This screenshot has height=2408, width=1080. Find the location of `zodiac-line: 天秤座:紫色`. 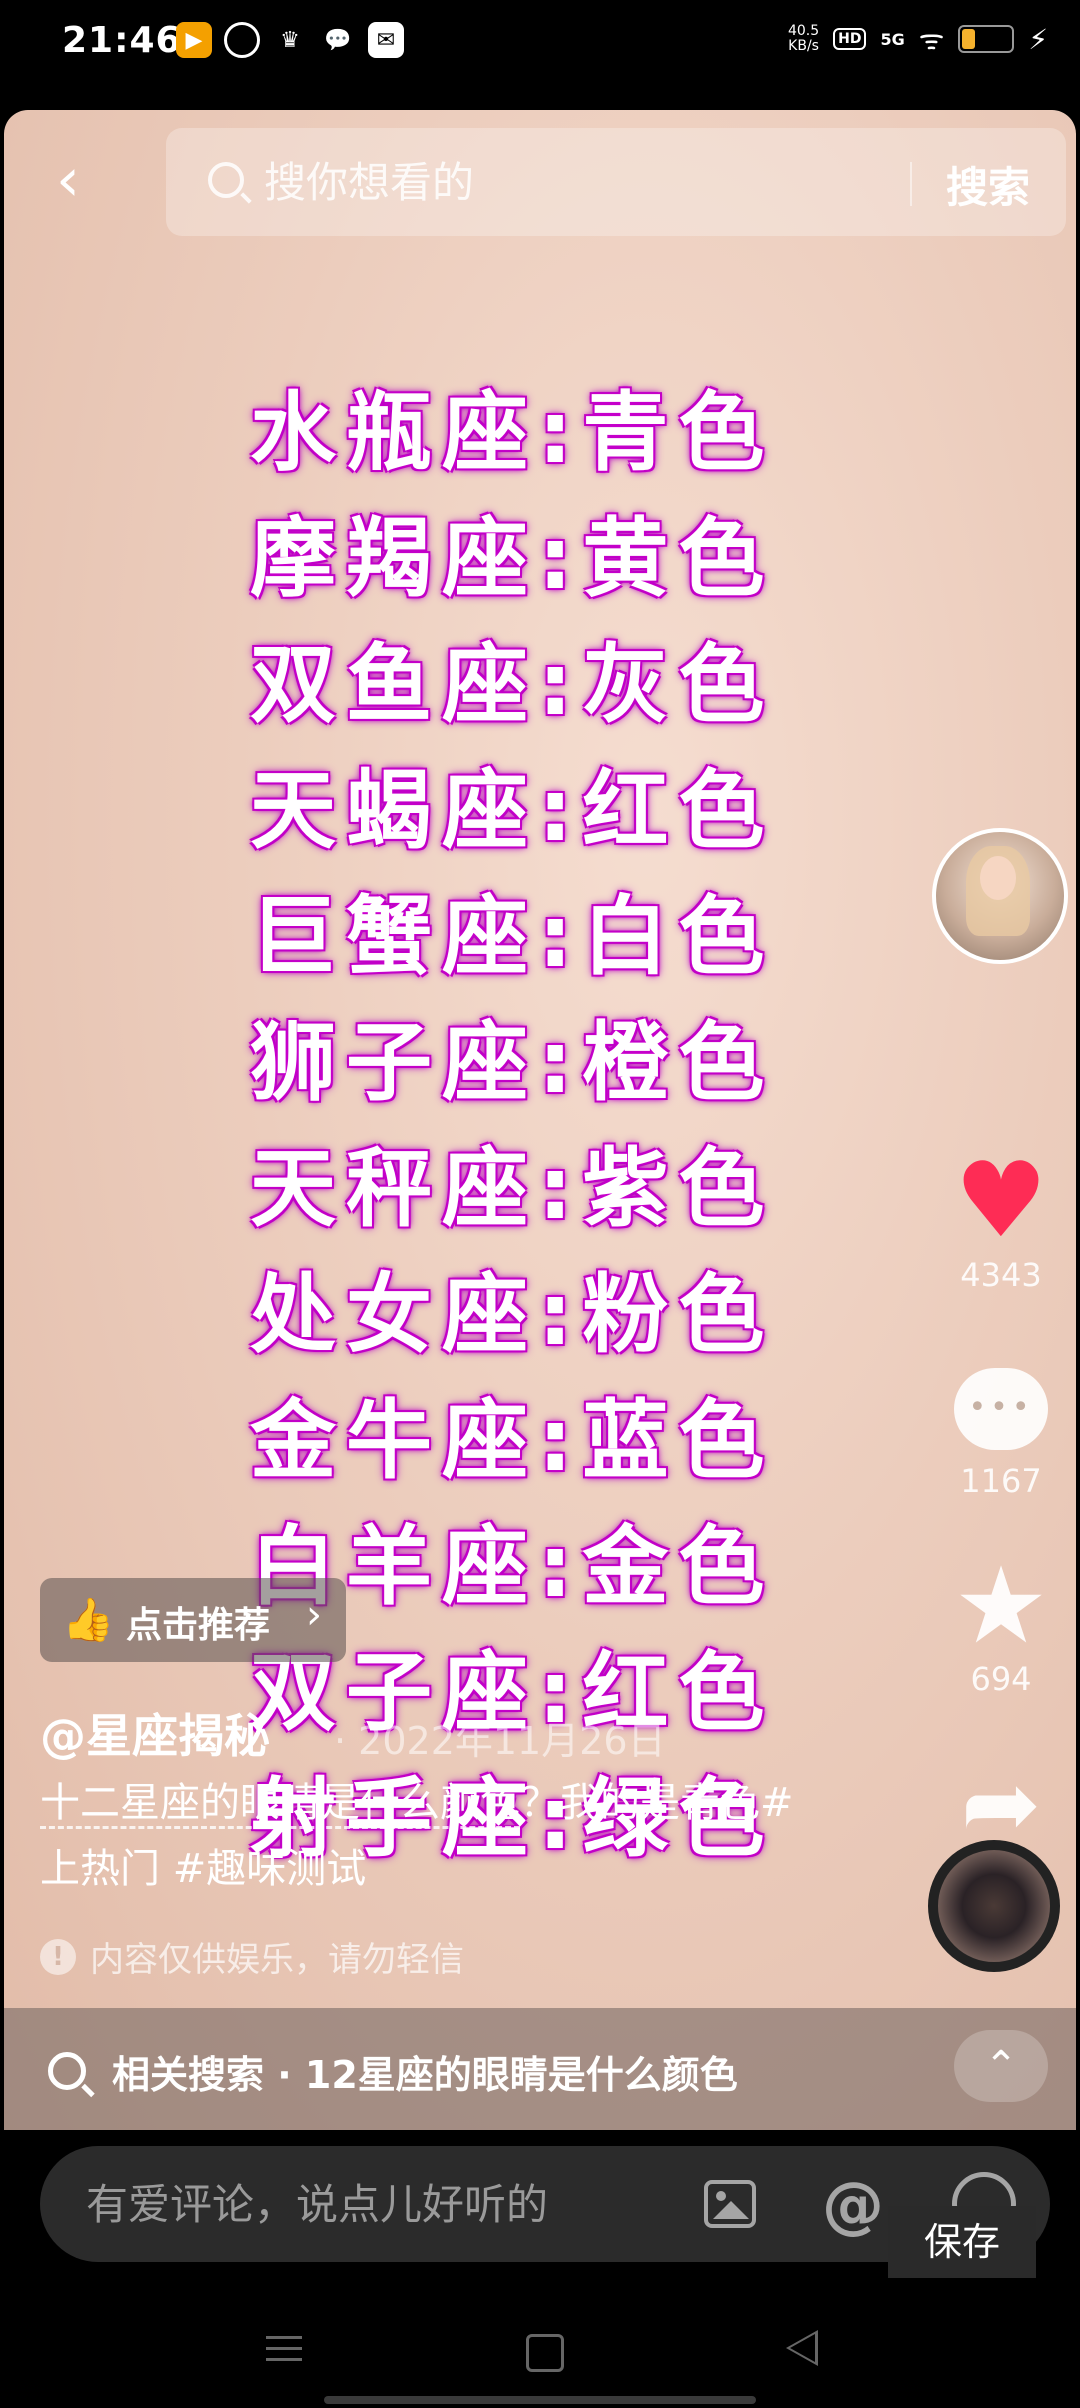

zodiac-line: 天秤座:紫色 is located at coordinates (512, 1189).